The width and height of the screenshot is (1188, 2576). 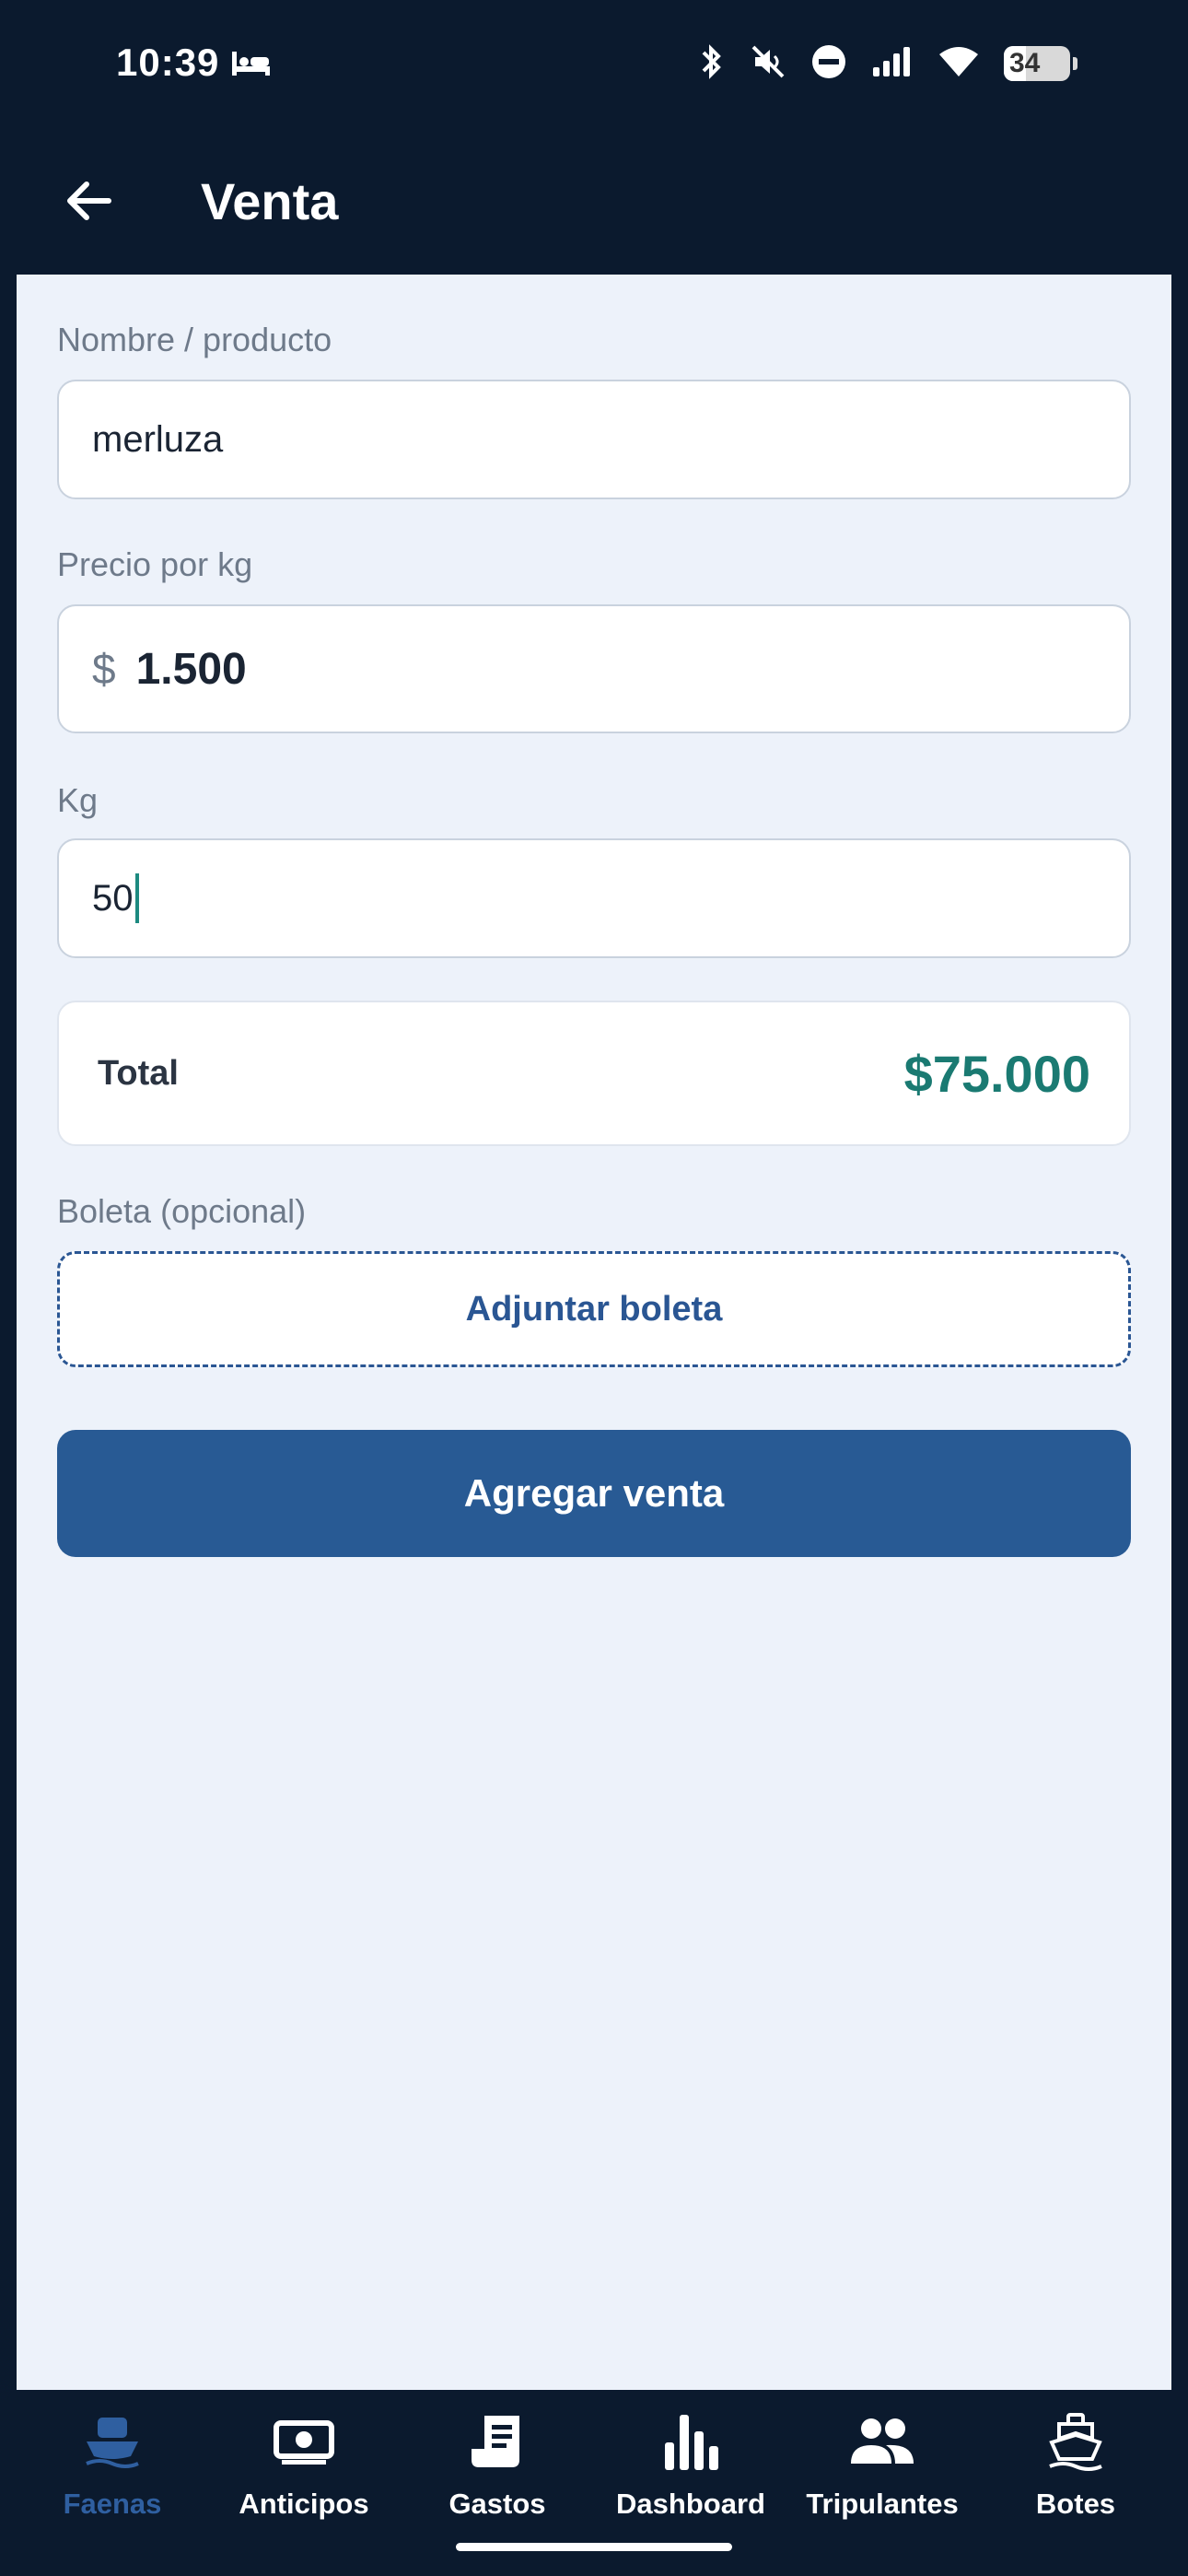 I want to click on do-not-disturb-icon, so click(x=828, y=64).